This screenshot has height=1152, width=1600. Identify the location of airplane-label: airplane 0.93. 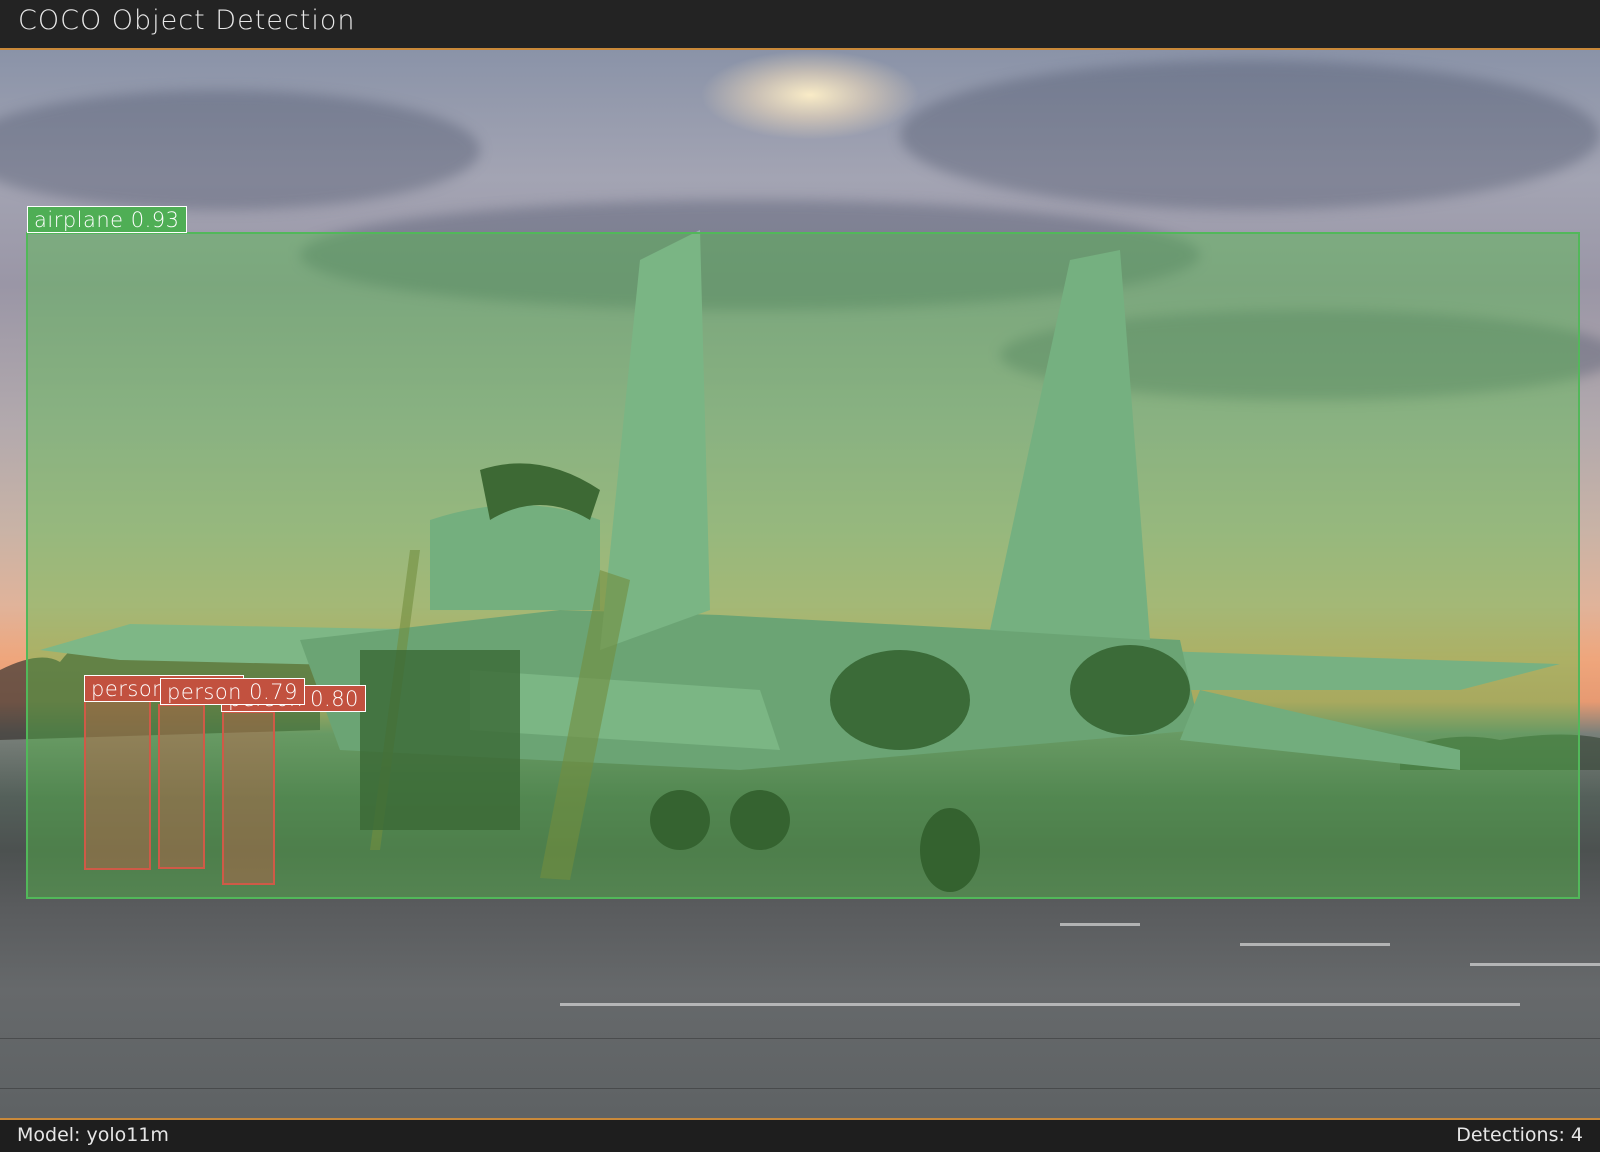
(107, 219).